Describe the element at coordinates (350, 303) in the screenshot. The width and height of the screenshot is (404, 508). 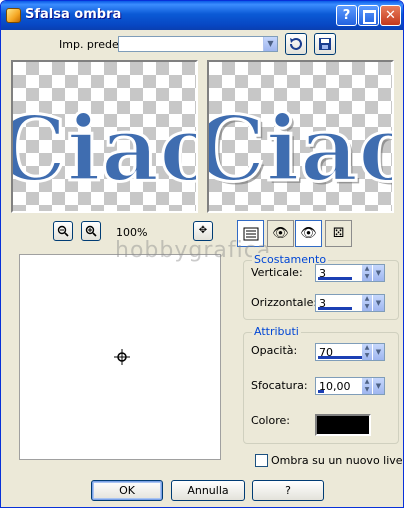
I see `horizontal-spinner: 3 ▲ ▼ ▼` at that location.